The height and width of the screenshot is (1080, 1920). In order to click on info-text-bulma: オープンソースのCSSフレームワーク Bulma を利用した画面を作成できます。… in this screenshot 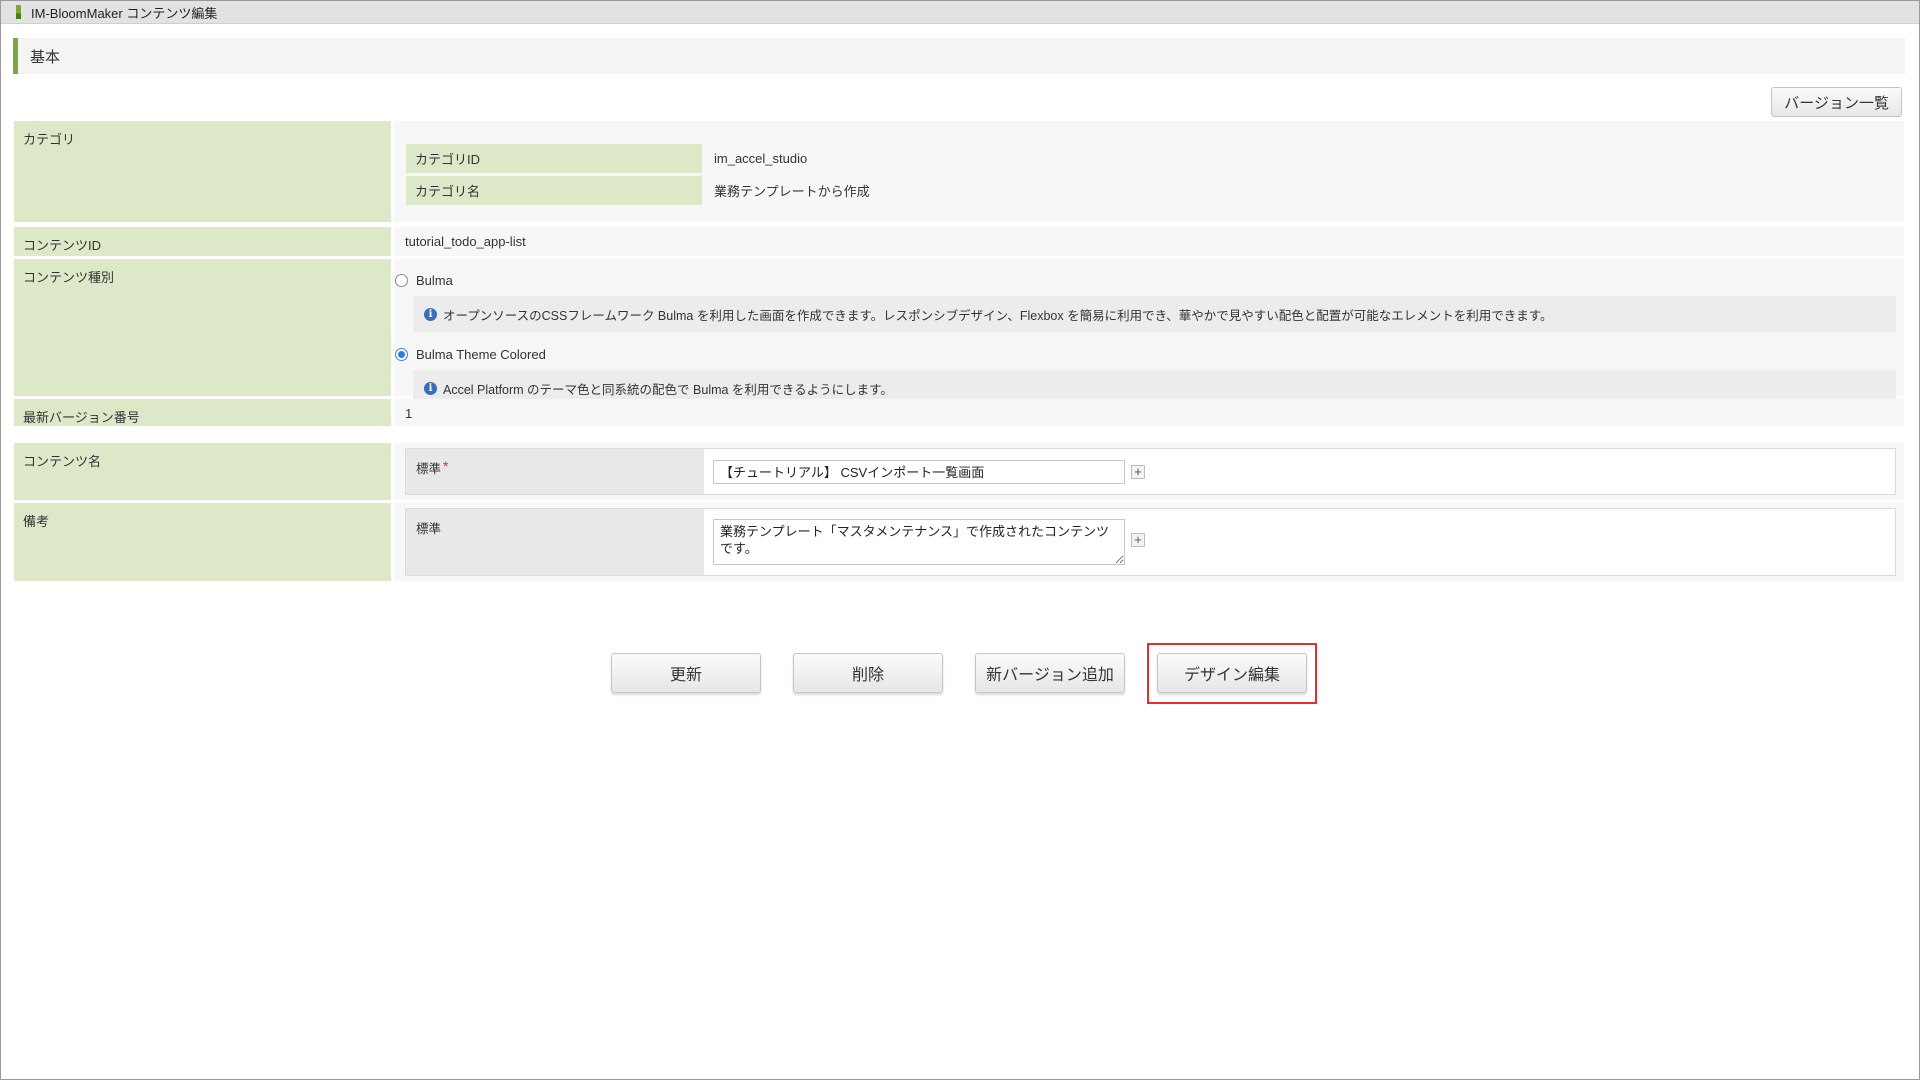, I will do `click(998, 315)`.